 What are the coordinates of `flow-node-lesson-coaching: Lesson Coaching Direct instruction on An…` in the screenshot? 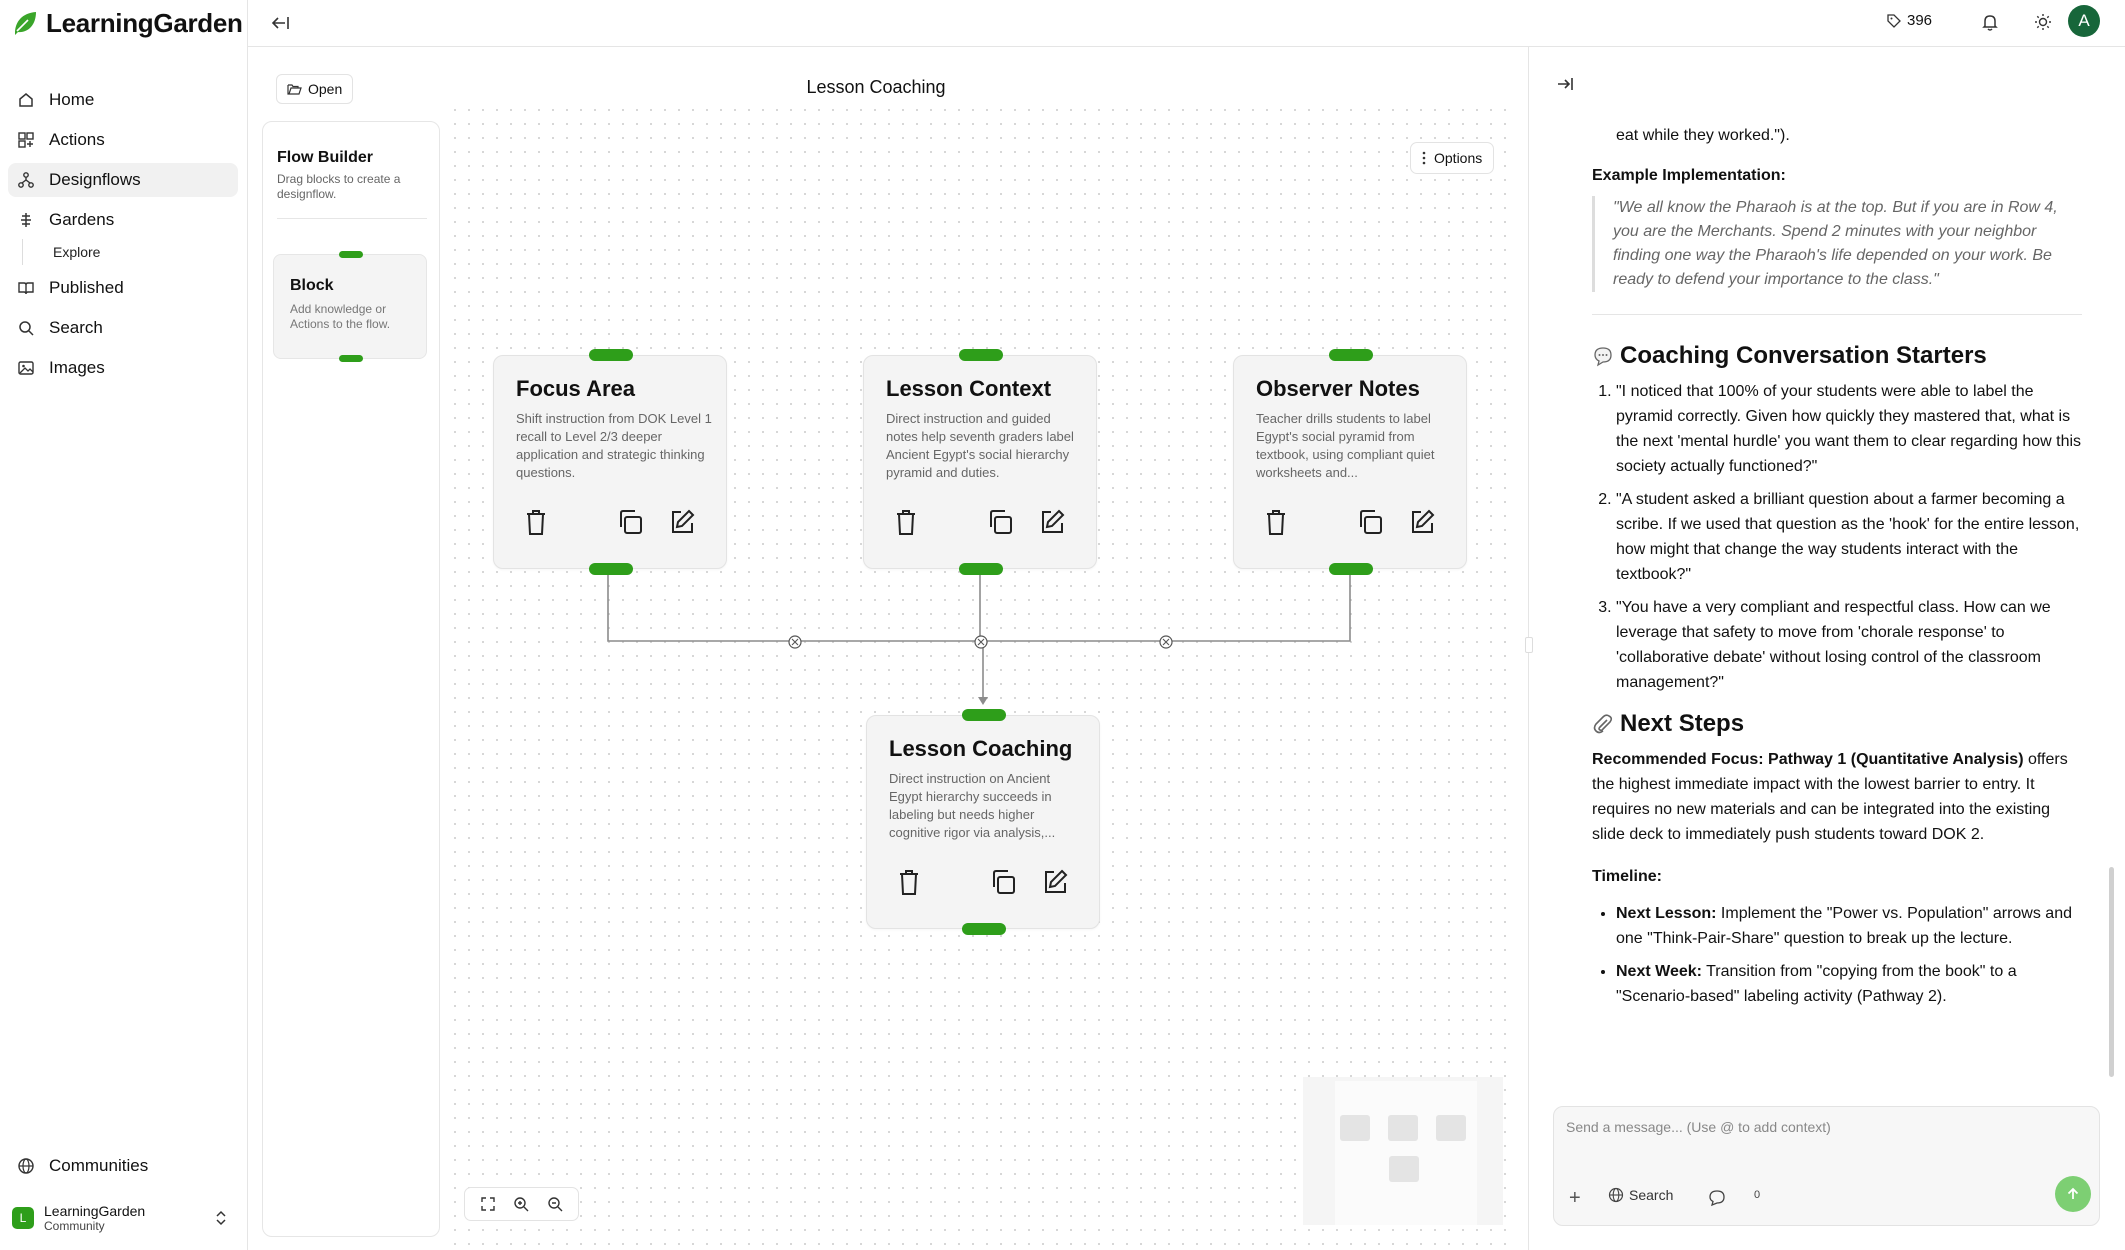 It's located at (983, 822).